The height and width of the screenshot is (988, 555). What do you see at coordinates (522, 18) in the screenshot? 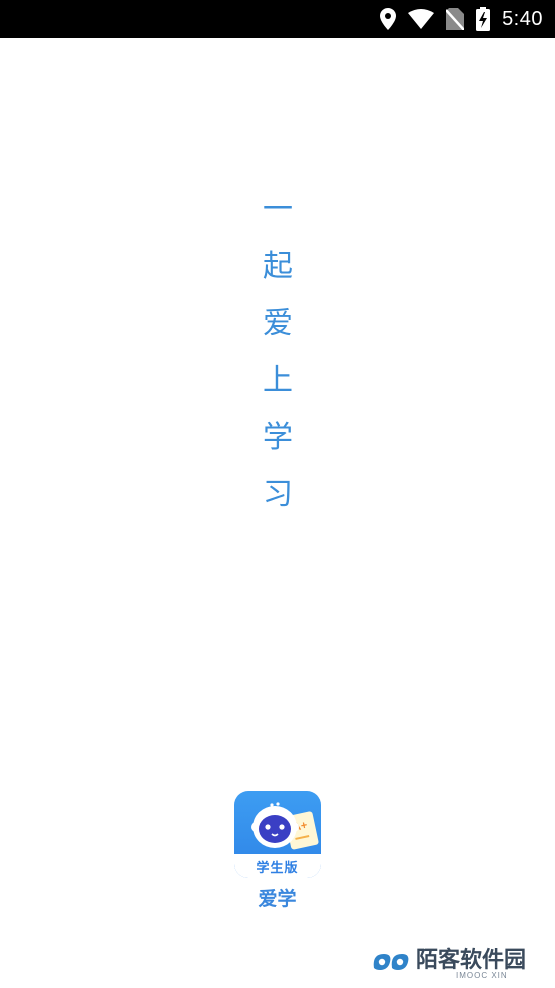
I see `status-time: 5:40` at bounding box center [522, 18].